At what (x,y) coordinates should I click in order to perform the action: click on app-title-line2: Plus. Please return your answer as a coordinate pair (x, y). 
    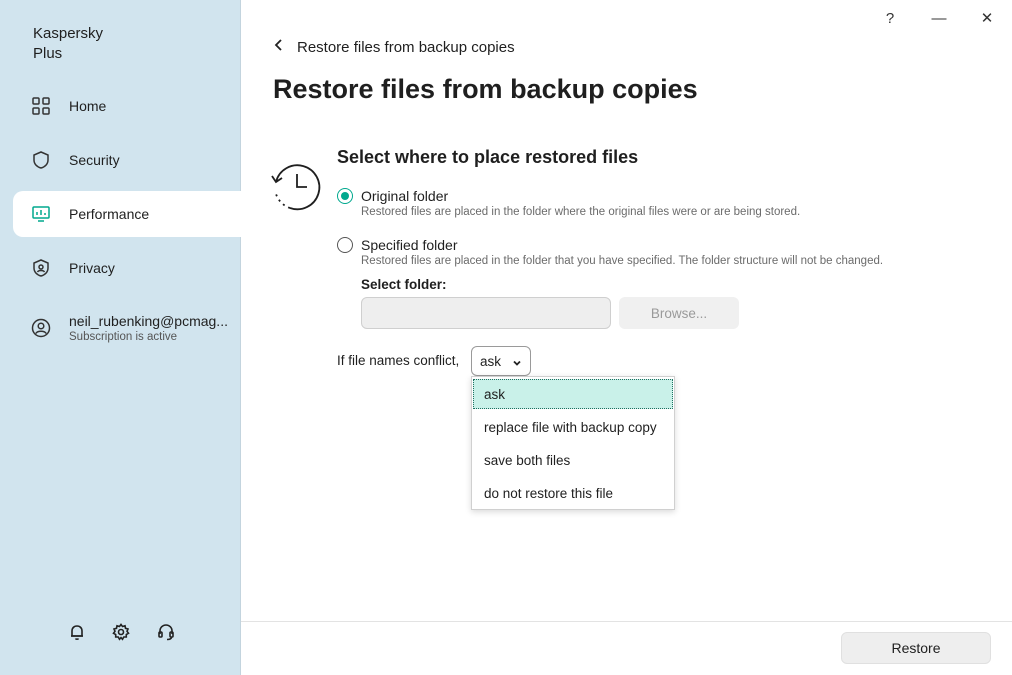
    Looking at the image, I should click on (48, 53).